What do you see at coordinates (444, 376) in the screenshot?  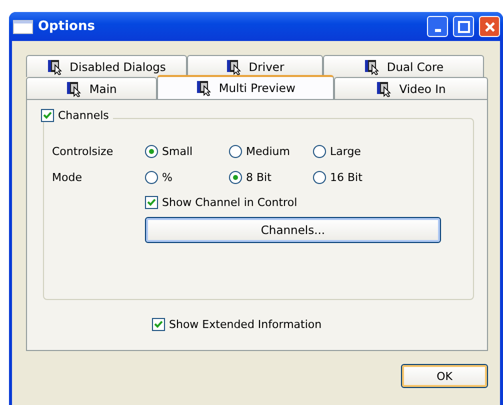 I see `ok-button: OK` at bounding box center [444, 376].